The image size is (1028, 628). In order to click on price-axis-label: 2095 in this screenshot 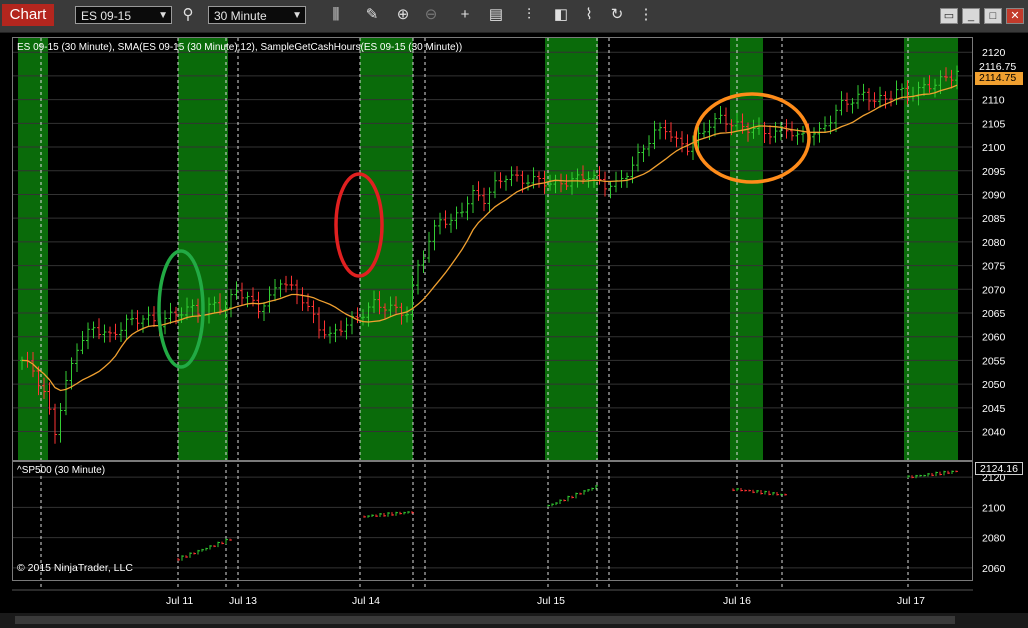, I will do `click(994, 172)`.